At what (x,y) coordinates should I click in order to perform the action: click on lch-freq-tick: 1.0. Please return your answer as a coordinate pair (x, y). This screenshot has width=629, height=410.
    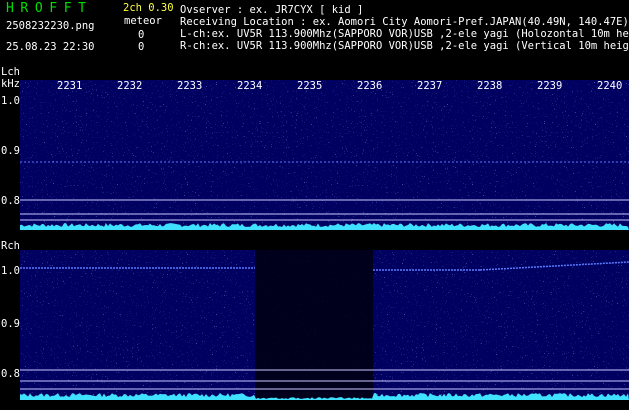
    Looking at the image, I should click on (10, 101).